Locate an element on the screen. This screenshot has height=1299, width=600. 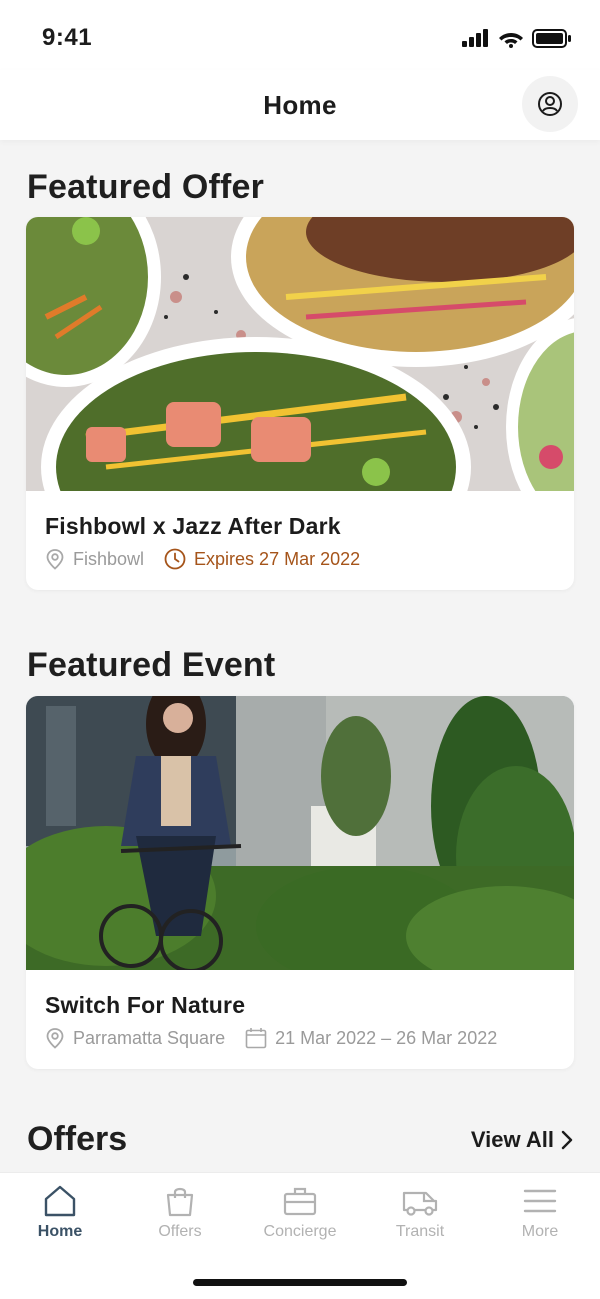
wifi-icon is located at coordinates (511, 40).